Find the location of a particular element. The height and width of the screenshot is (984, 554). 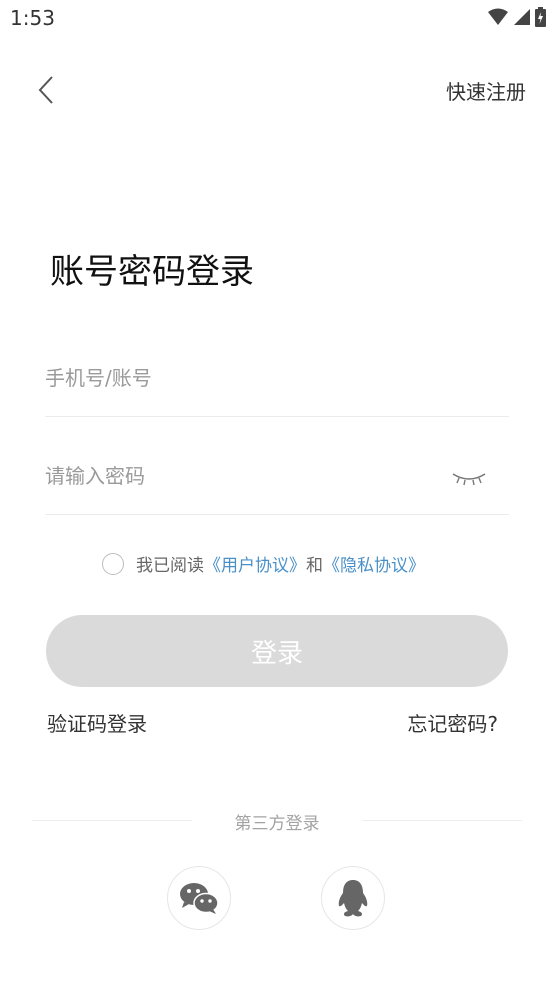

agreement-row: 我已阅读 《用户协议》 和 《隐私协议》 is located at coordinates (263, 563).